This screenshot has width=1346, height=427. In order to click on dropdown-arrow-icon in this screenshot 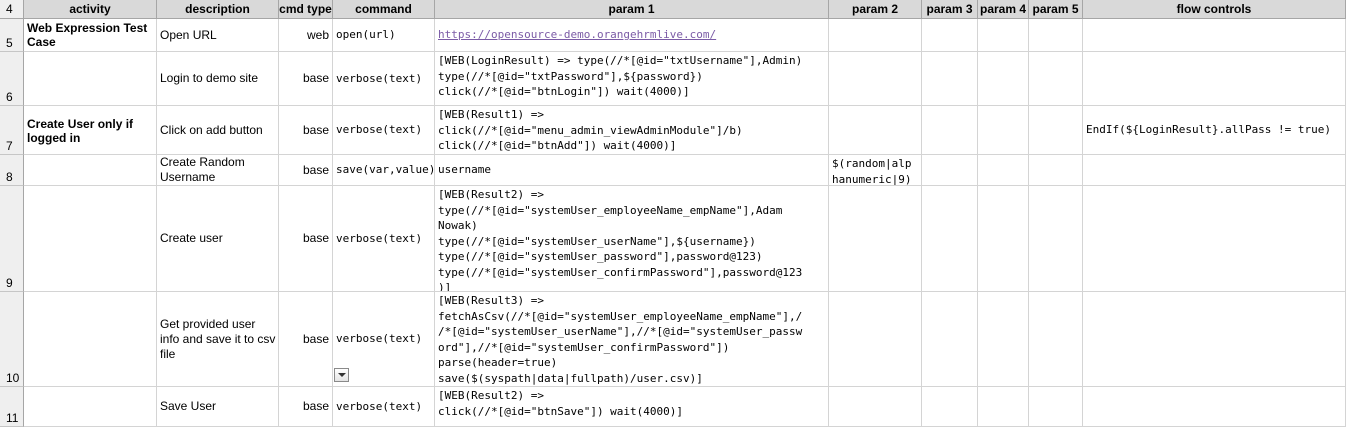, I will do `click(341, 375)`.